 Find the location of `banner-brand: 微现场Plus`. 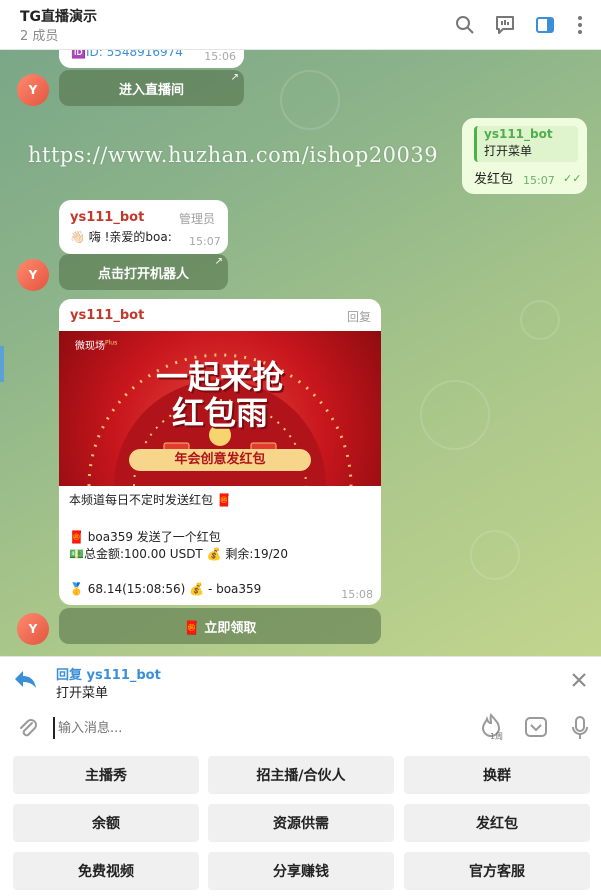

banner-brand: 微现场Plus is located at coordinates (96, 345).